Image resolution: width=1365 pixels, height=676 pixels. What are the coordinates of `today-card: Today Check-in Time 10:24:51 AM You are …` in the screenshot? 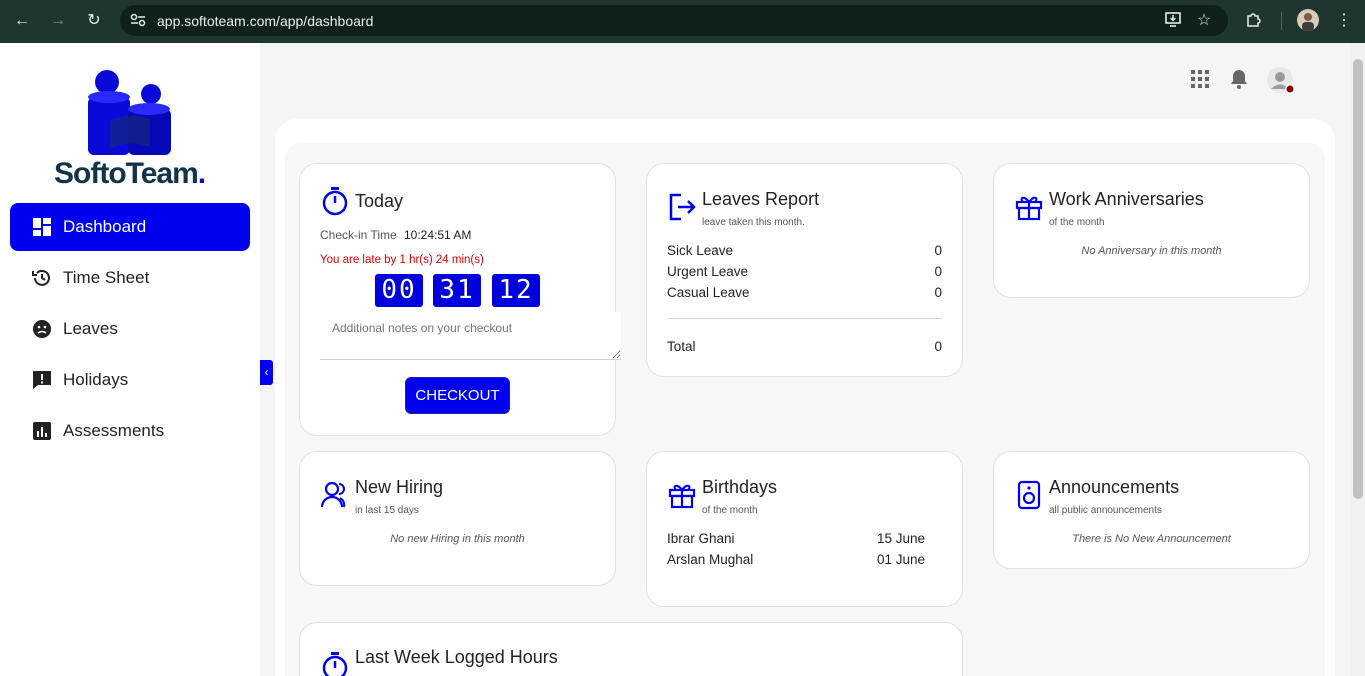 It's located at (460, 299).